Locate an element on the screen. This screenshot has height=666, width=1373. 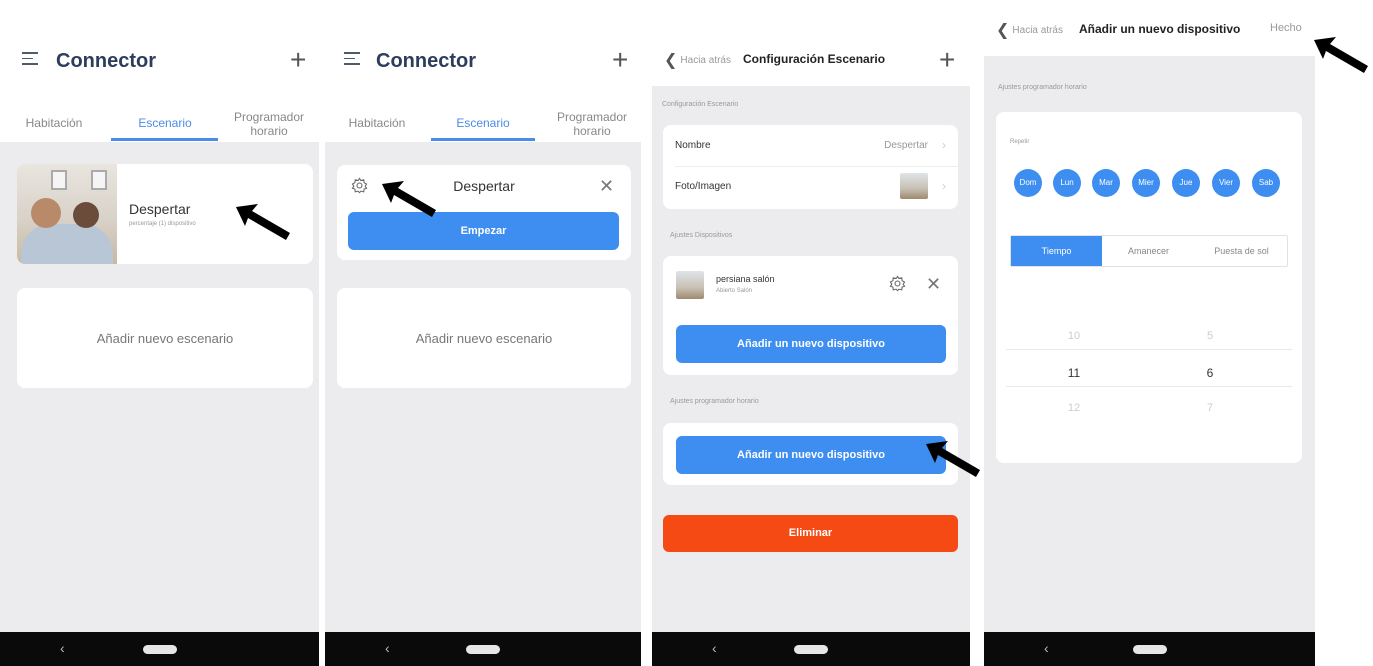
device-thumbnail is located at coordinates (690, 285).